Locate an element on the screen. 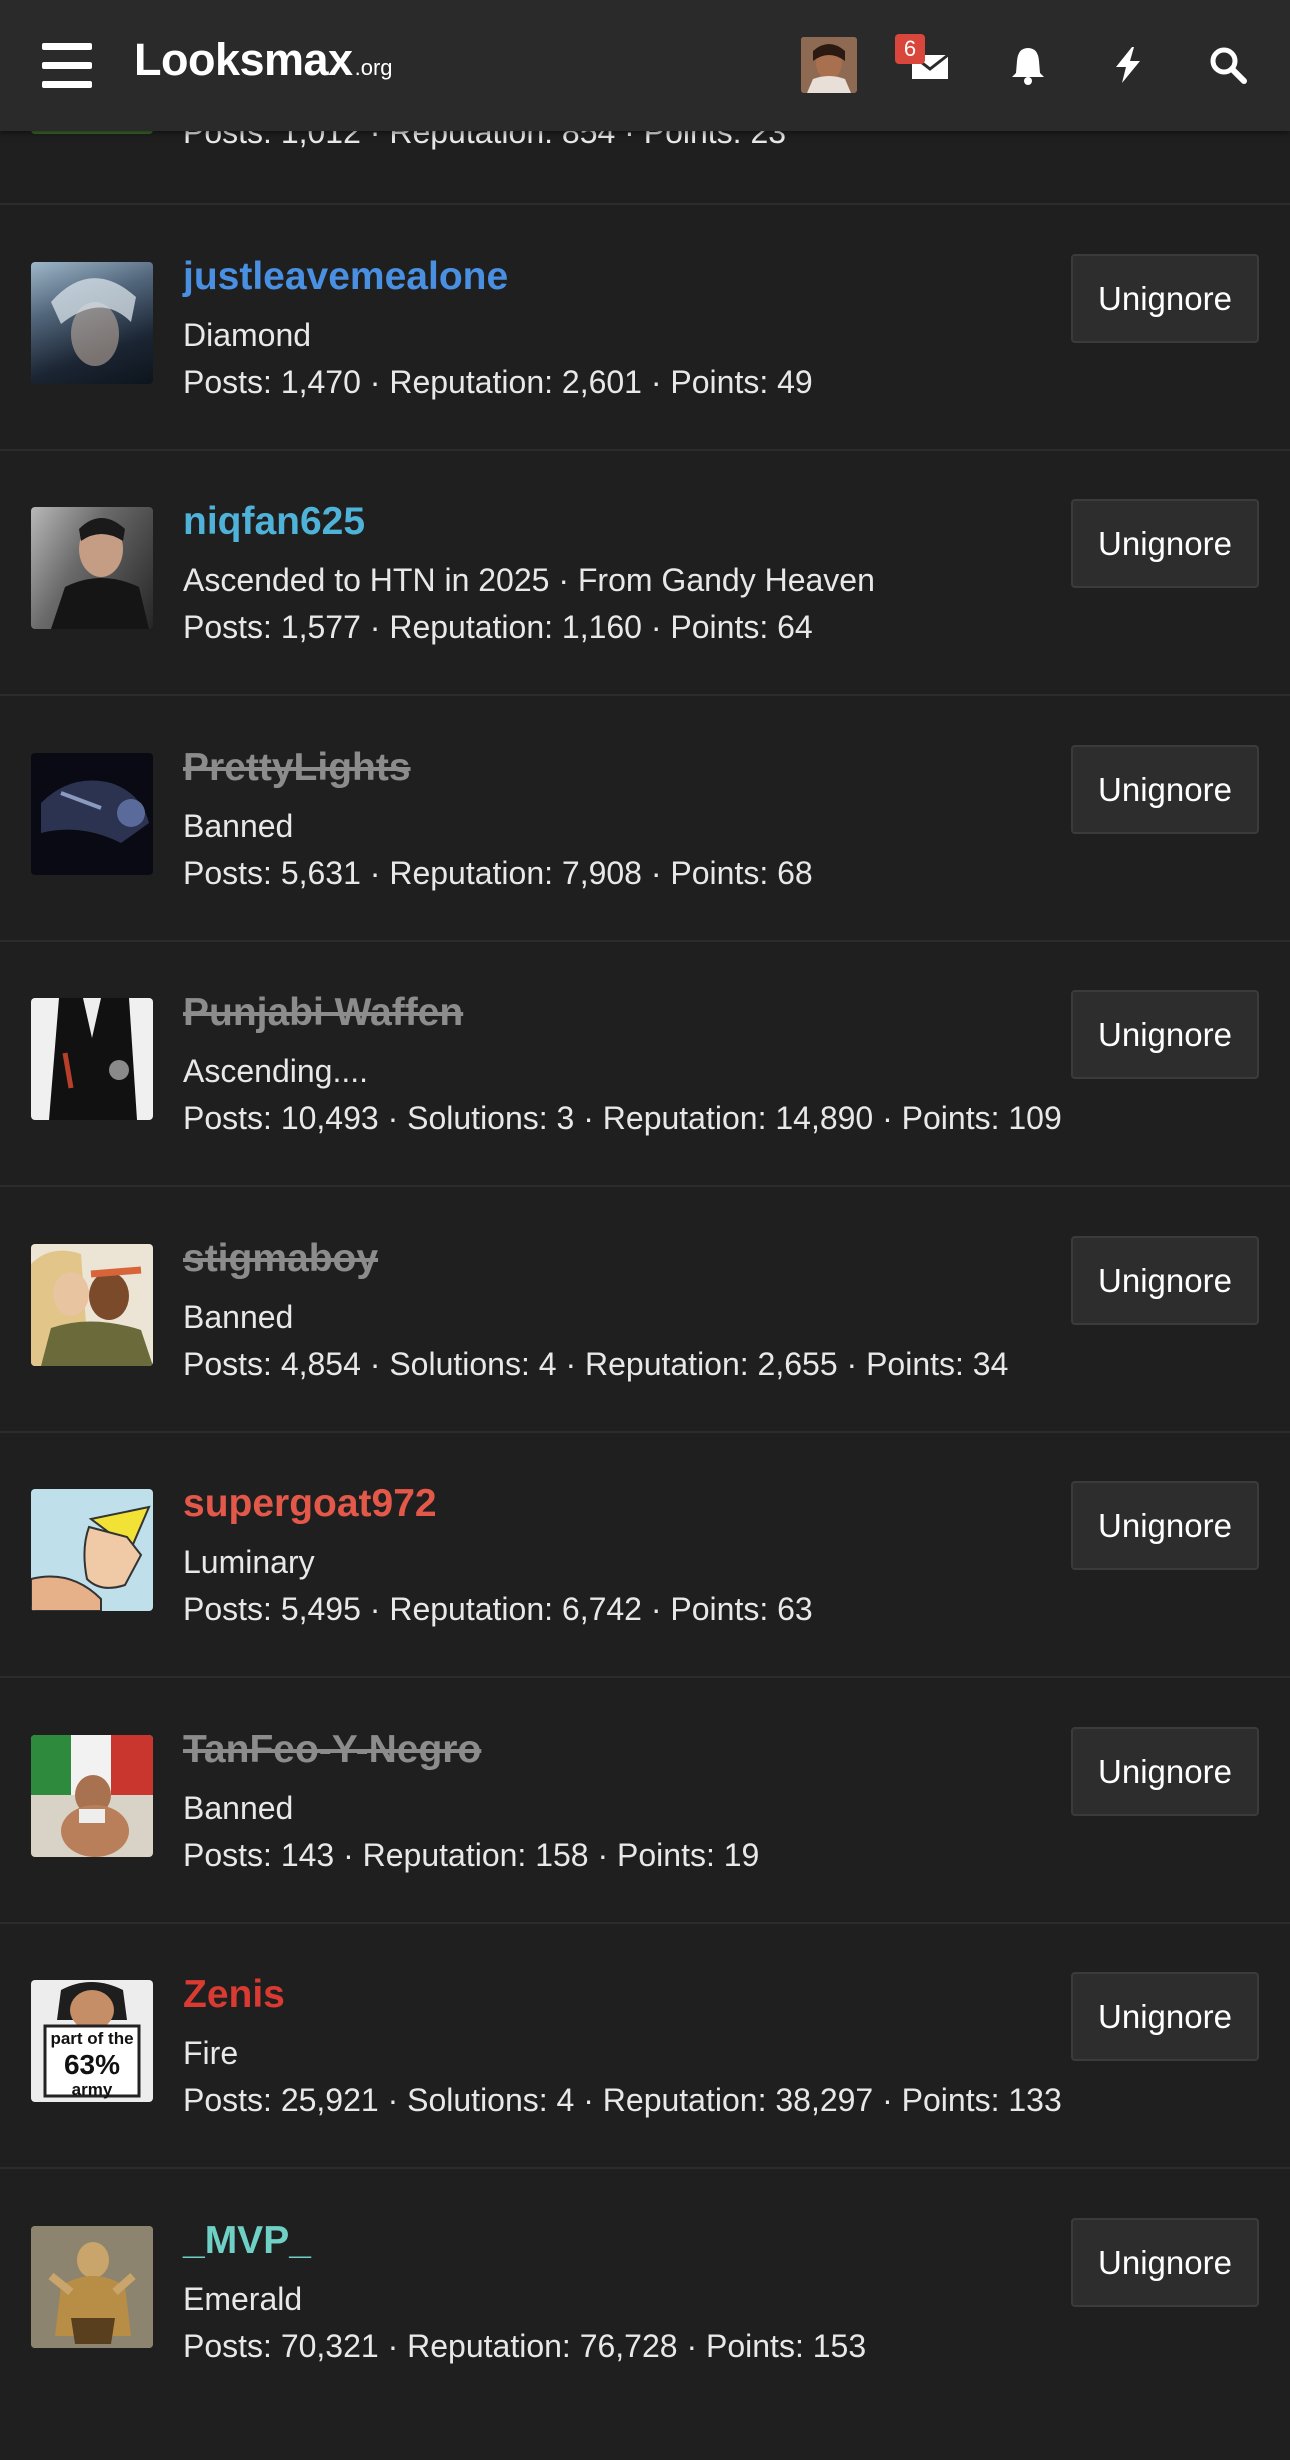 The image size is (1290, 2460). user-title: Emerald is located at coordinates (243, 2299).